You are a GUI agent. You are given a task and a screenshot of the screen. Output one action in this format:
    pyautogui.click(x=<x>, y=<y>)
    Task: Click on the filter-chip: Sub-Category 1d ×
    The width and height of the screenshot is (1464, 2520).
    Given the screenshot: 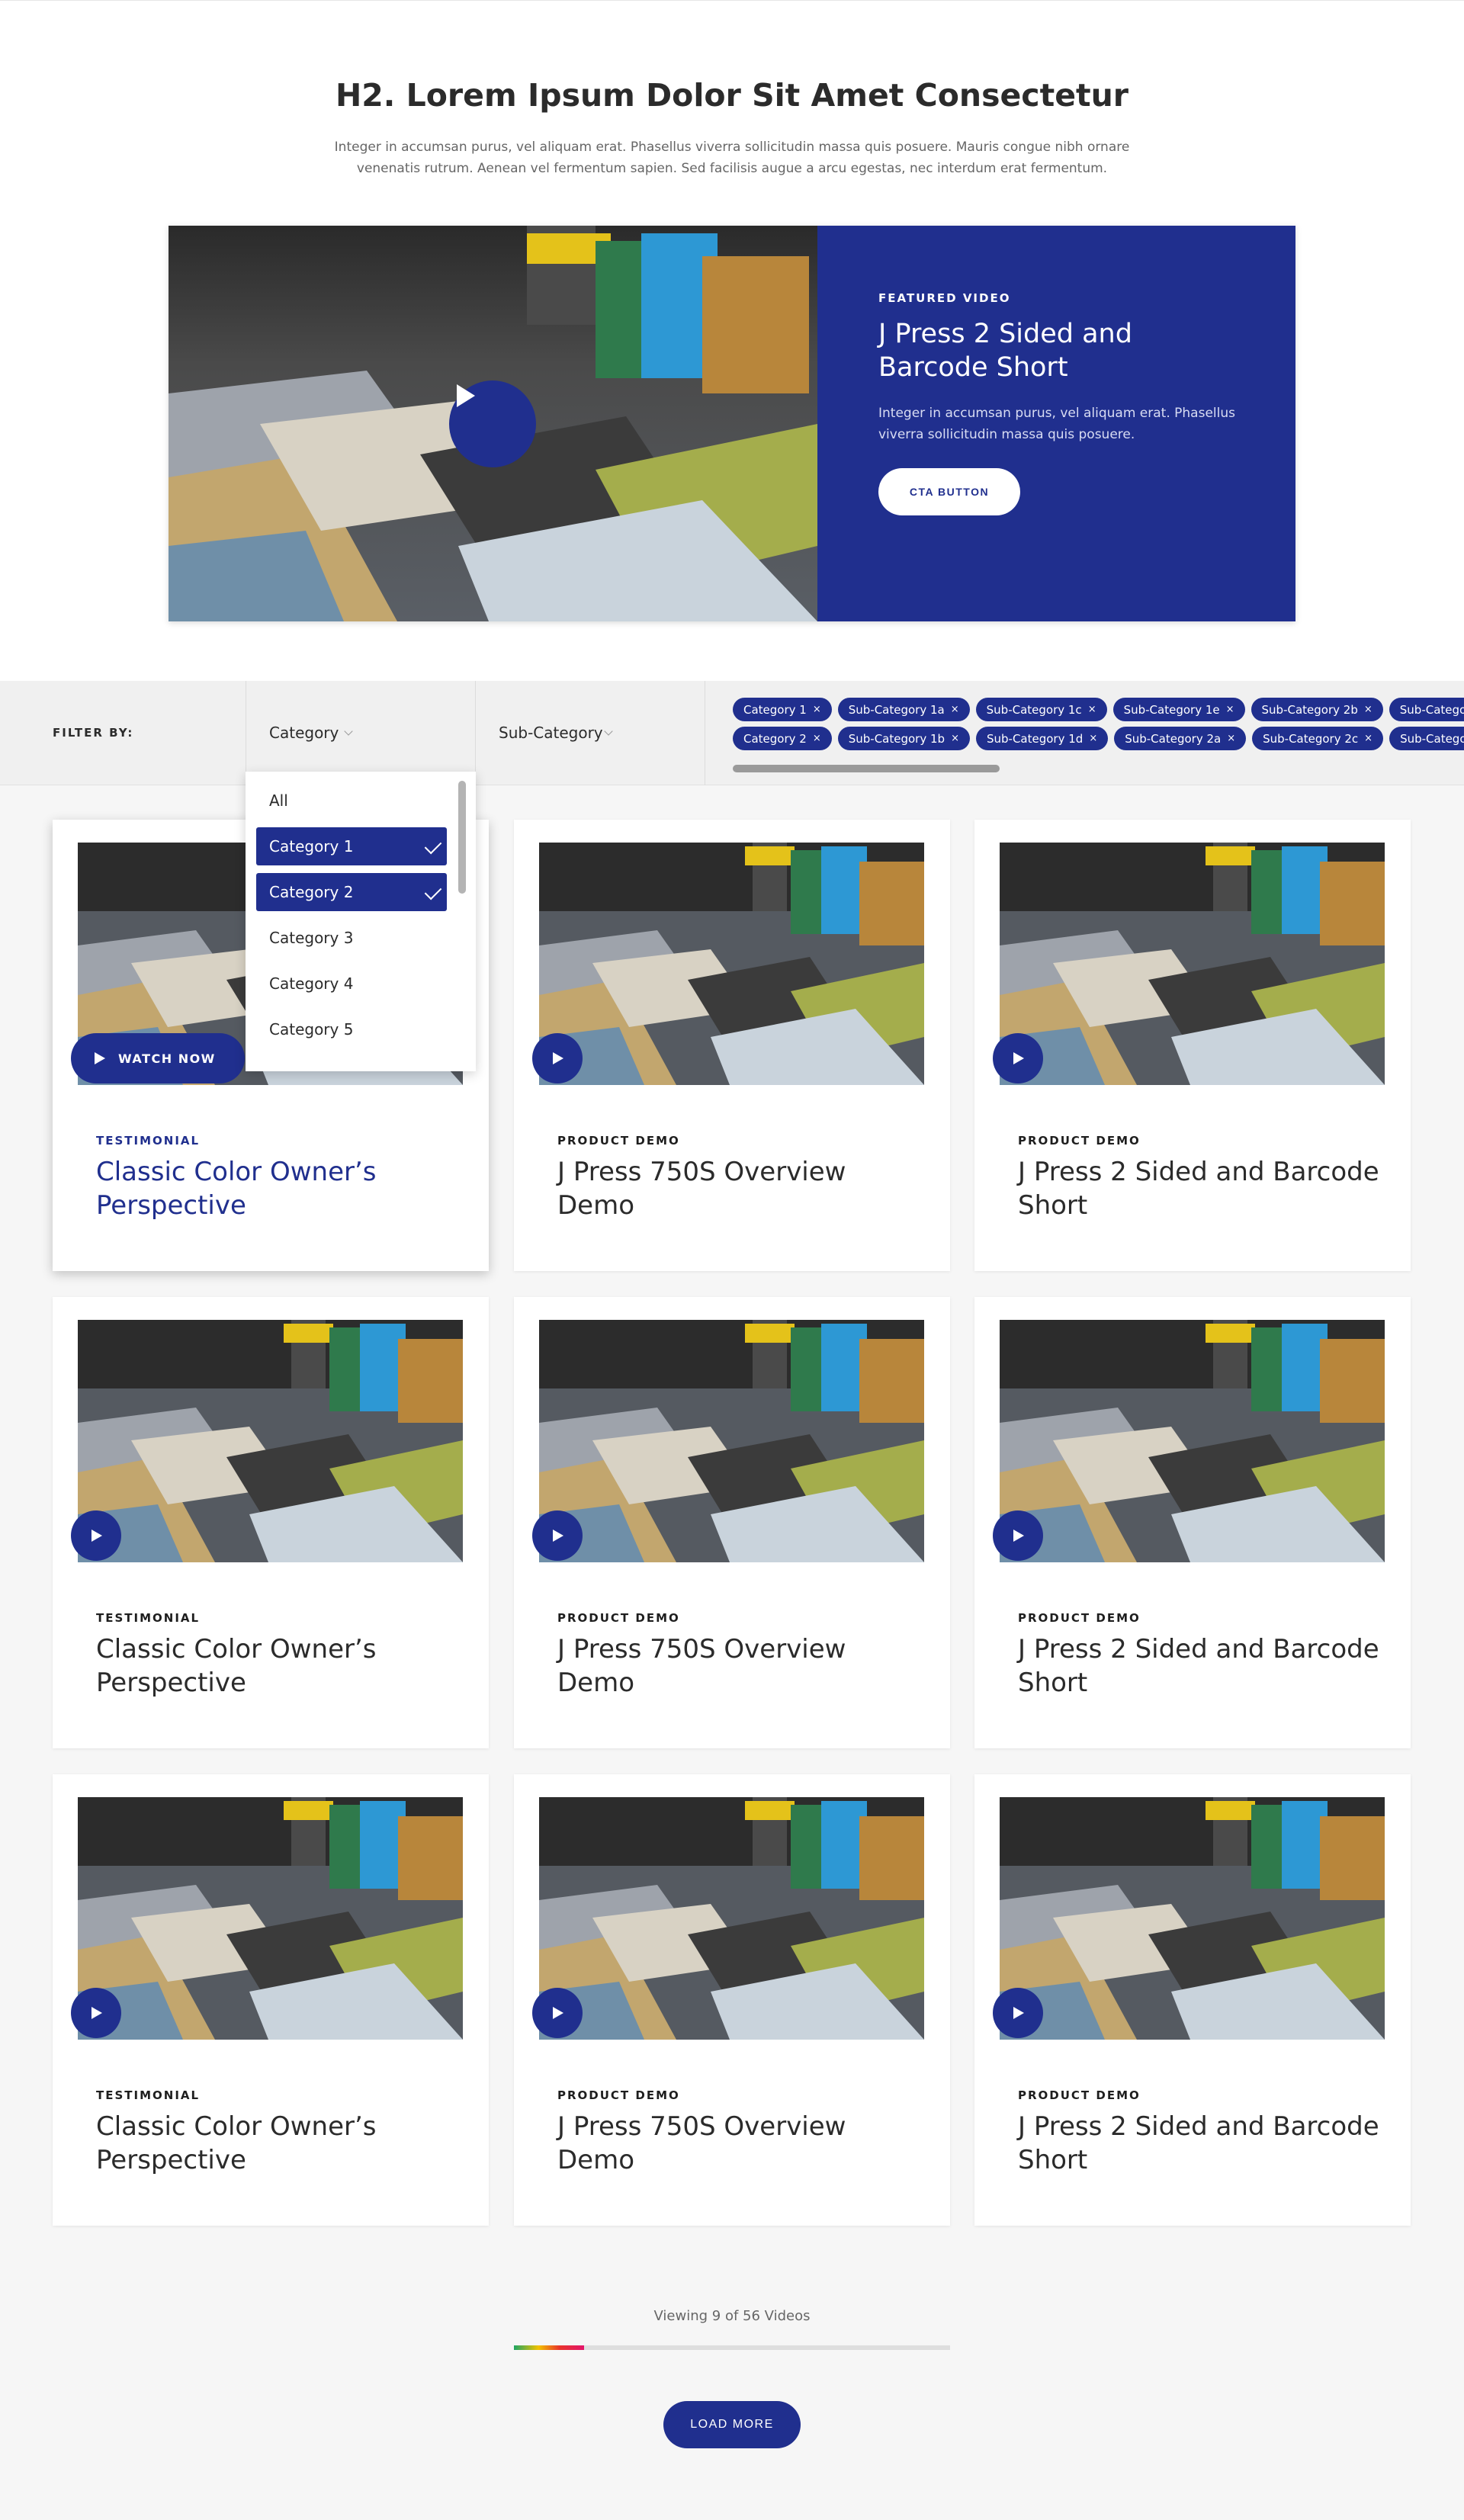 What is the action you would take?
    pyautogui.click(x=1042, y=738)
    